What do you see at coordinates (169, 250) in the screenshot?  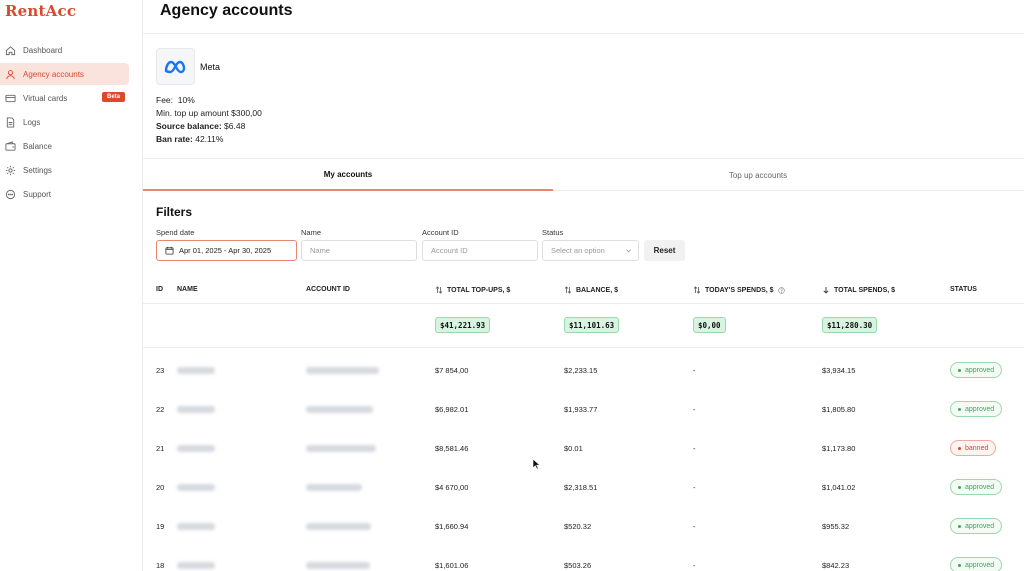 I see `calendar-icon` at bounding box center [169, 250].